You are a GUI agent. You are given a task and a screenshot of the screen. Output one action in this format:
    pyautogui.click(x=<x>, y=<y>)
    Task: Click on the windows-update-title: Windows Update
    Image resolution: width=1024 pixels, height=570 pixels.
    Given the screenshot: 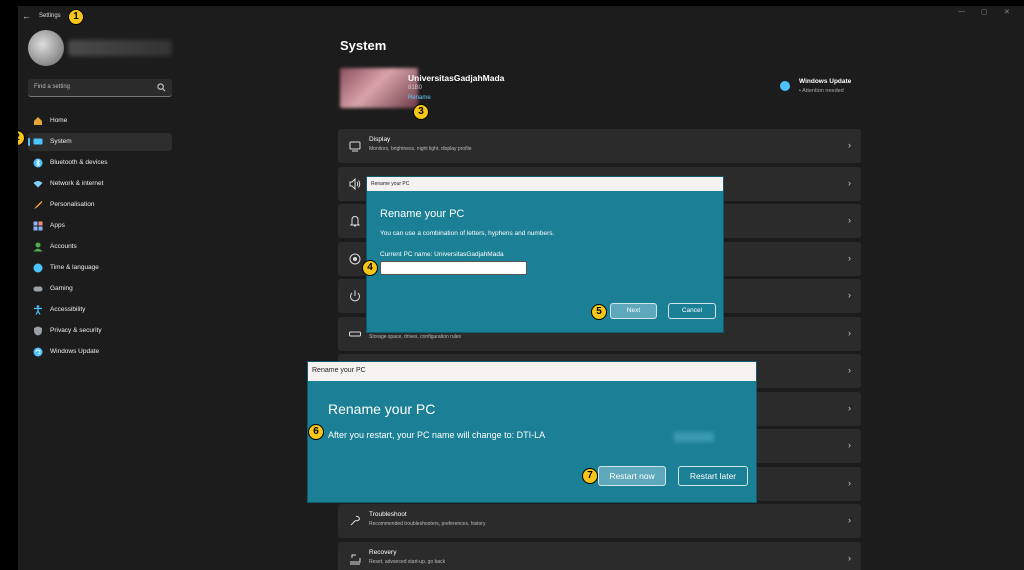 What is the action you would take?
    pyautogui.click(x=825, y=81)
    